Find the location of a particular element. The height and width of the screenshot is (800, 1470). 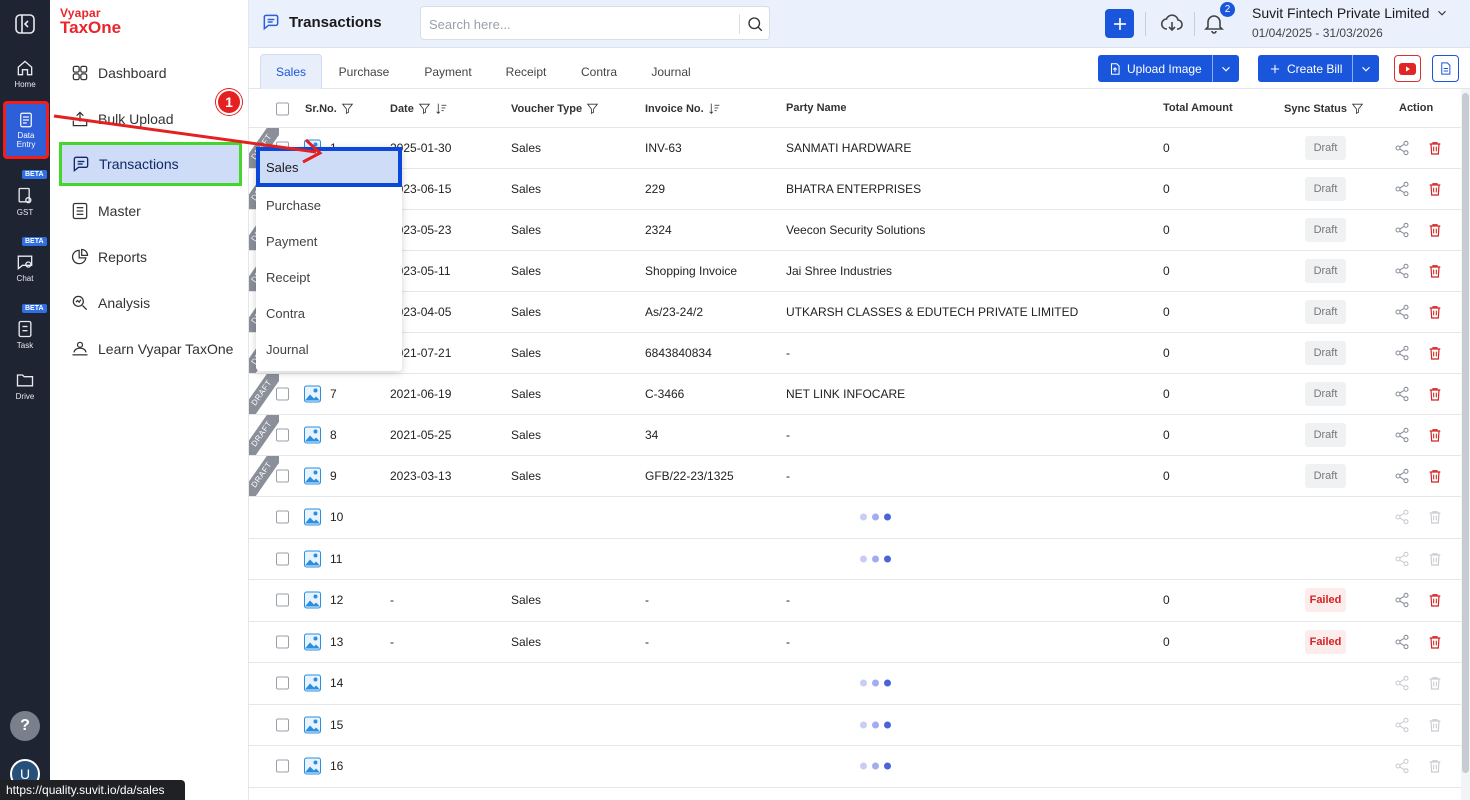

select-all-checkbox is located at coordinates (282, 109).